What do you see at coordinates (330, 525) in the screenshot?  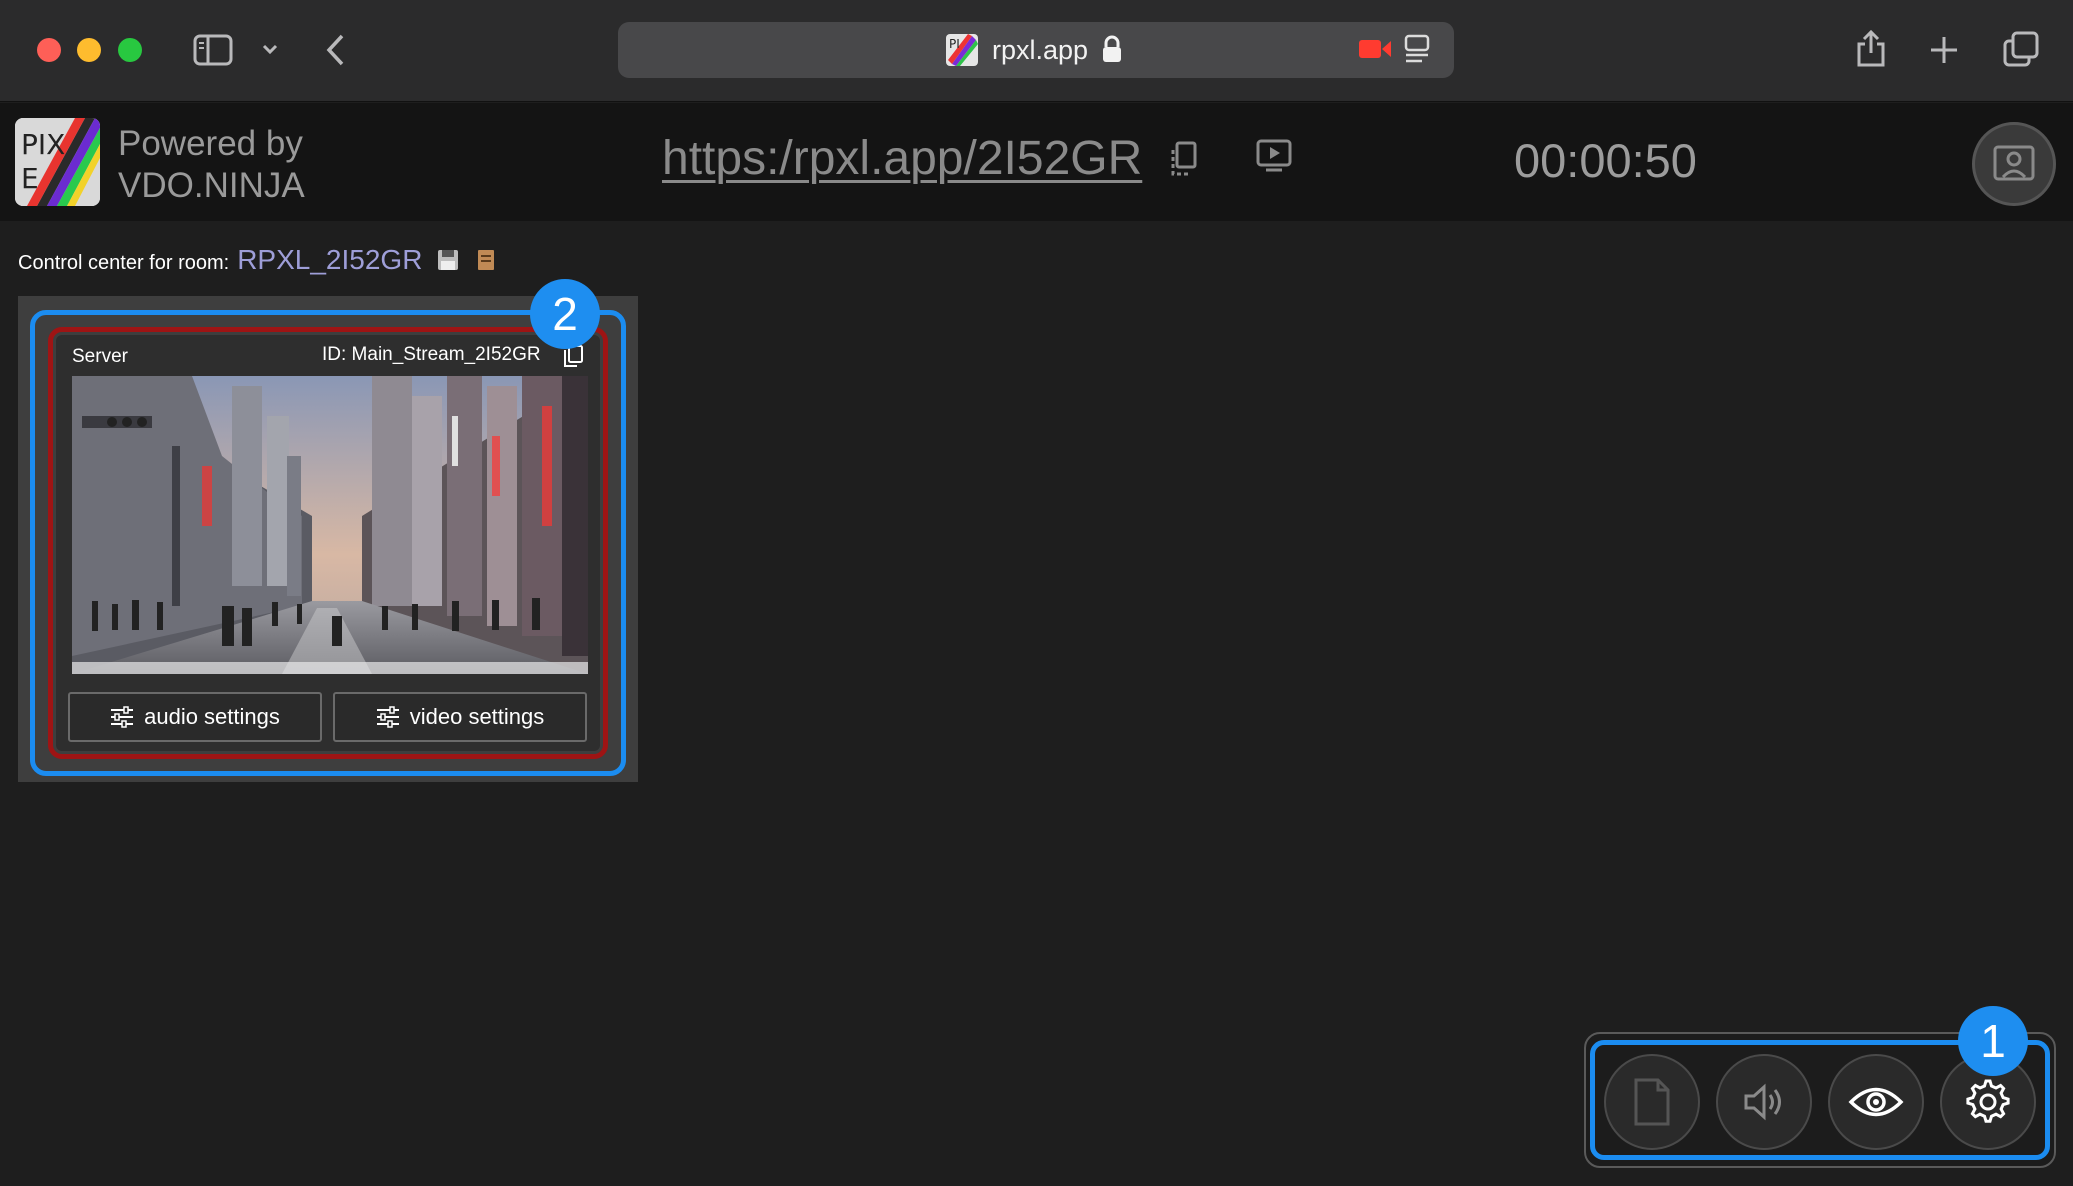 I see `video-preview` at bounding box center [330, 525].